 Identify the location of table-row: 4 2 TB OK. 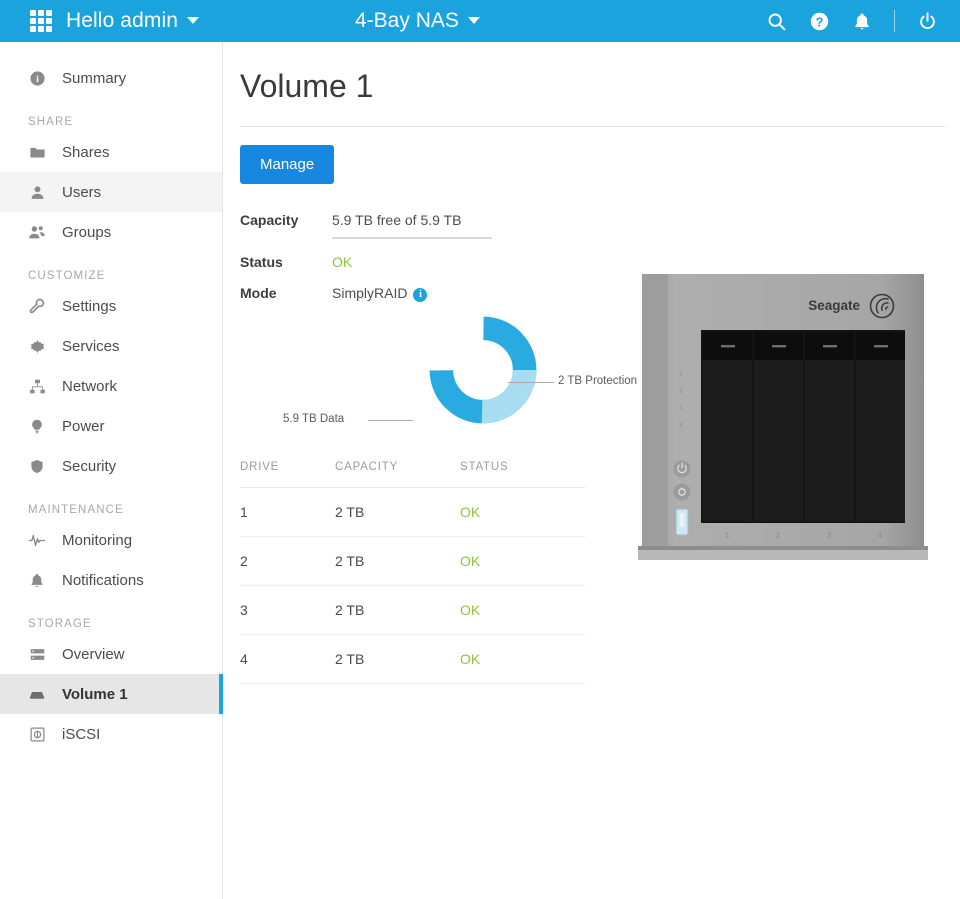
(412, 659).